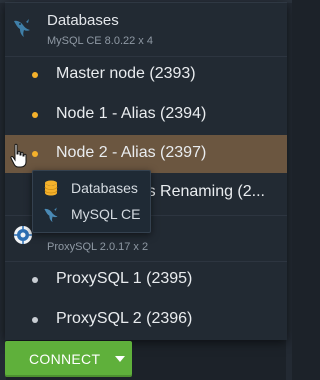 The image size is (320, 380). Describe the element at coordinates (19, 156) in the screenshot. I see `hand-pointer-cursor-icon` at that location.